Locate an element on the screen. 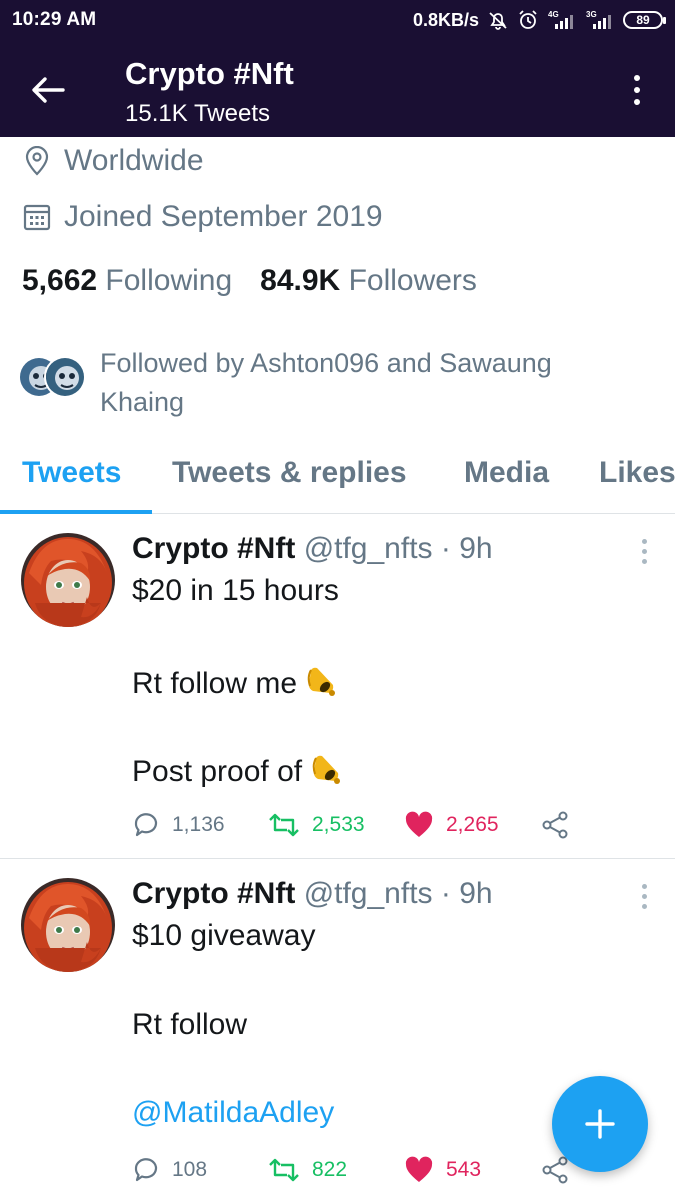 This screenshot has height=1200, width=675. tweet-text-line: Rt follow me is located at coordinates (235, 685).